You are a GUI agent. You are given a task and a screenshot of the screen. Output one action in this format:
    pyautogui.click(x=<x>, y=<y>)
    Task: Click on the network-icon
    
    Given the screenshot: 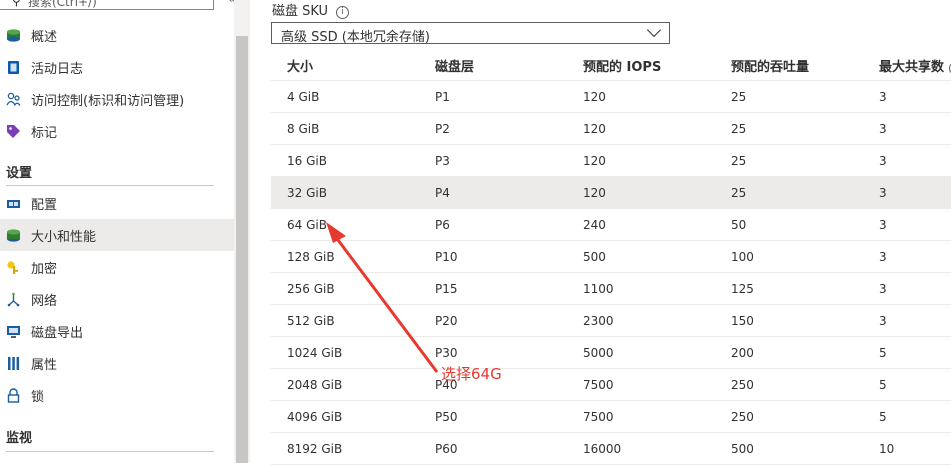 What is the action you would take?
    pyautogui.click(x=13, y=299)
    